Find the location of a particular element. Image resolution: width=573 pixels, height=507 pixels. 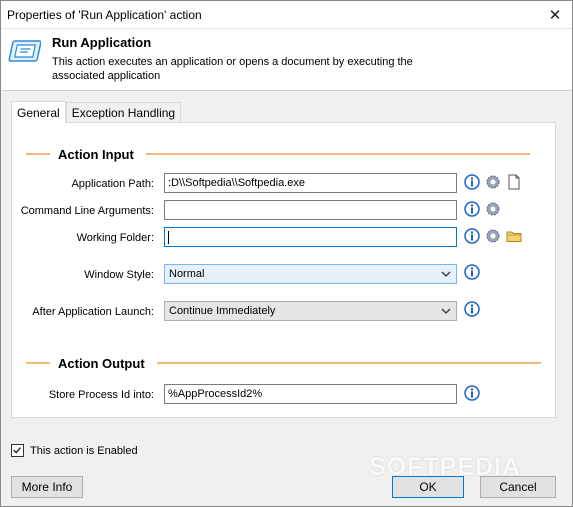

window-title: Properties of 'Run Application' action is located at coordinates (104, 14).